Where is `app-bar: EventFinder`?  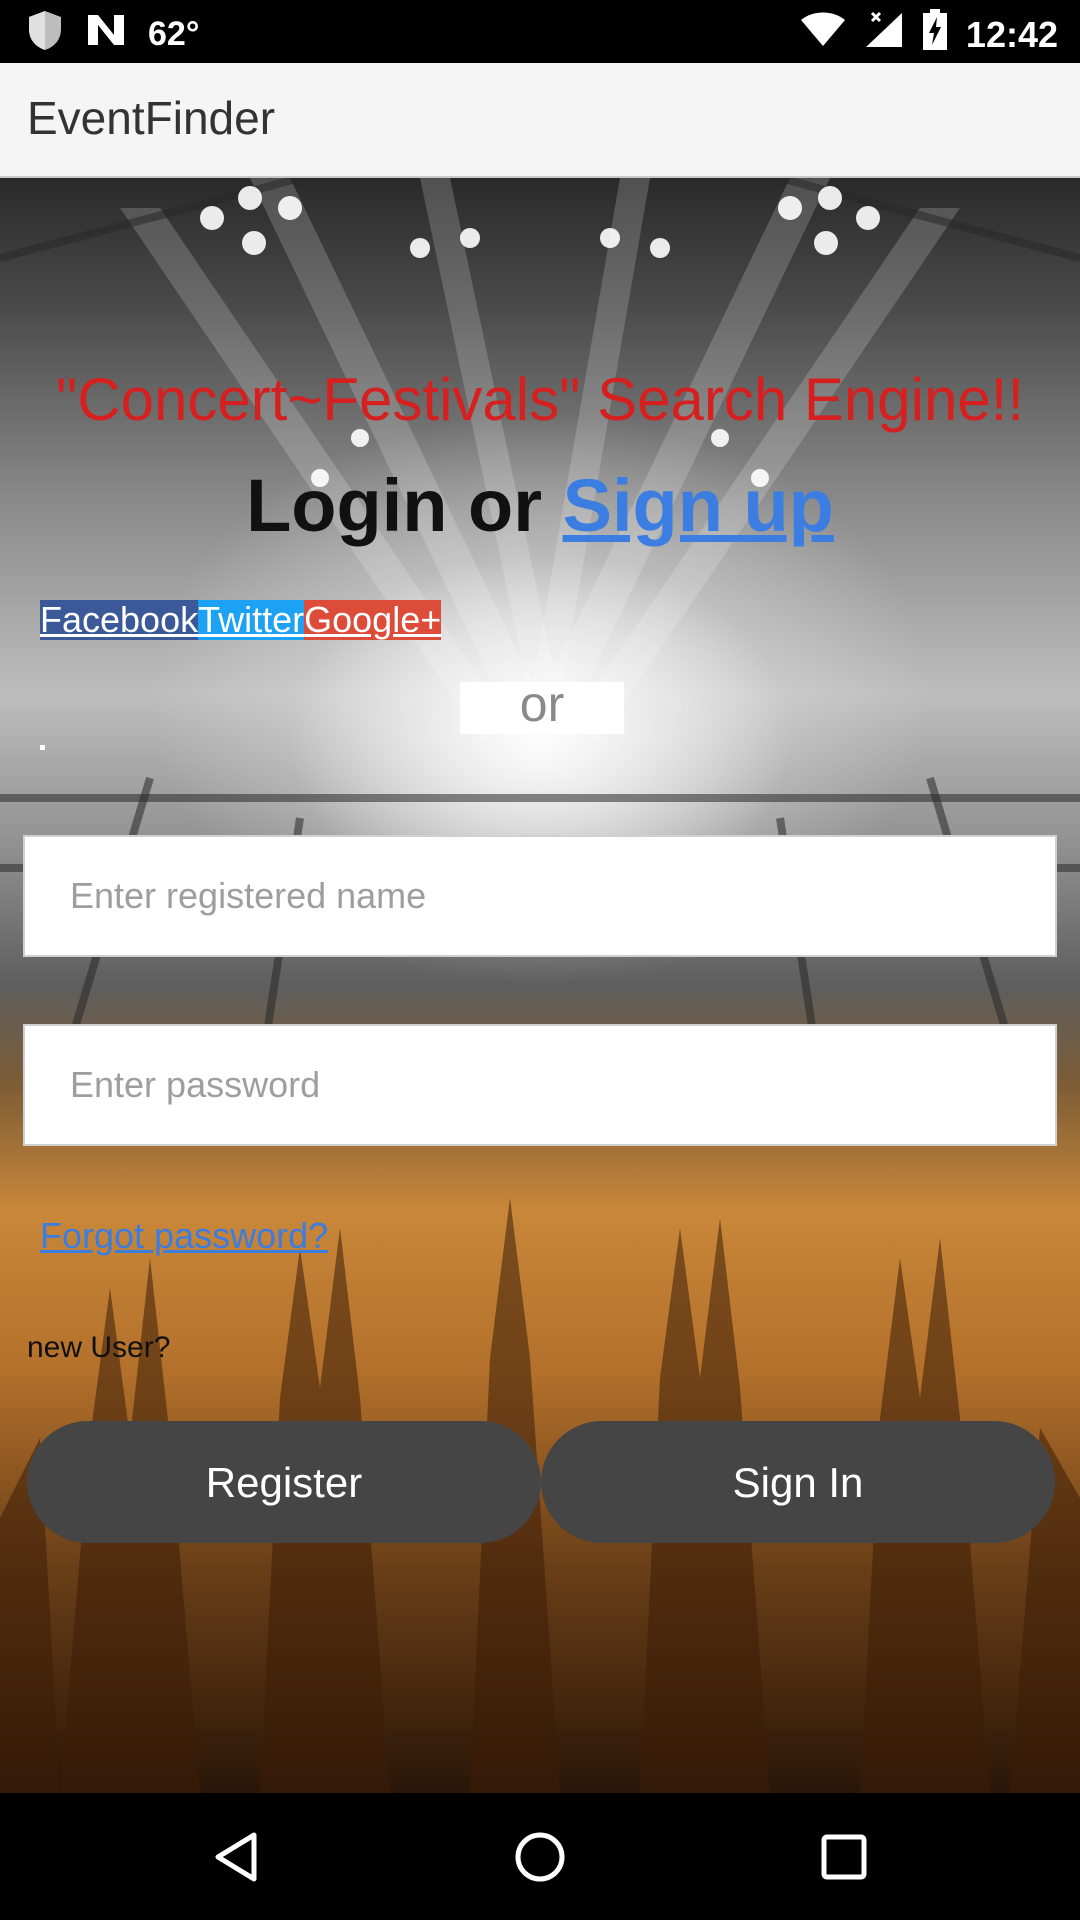
app-bar: EventFinder is located at coordinates (540, 120).